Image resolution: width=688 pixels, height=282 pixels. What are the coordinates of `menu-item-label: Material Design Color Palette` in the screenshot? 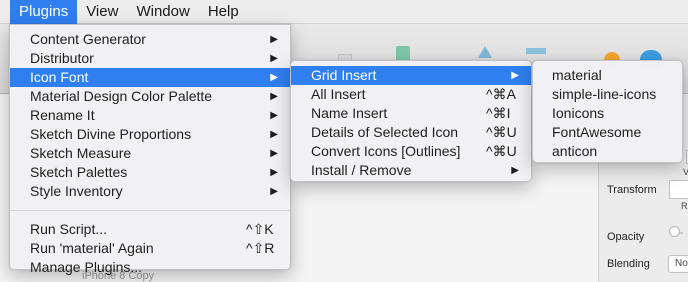 It's located at (121, 96).